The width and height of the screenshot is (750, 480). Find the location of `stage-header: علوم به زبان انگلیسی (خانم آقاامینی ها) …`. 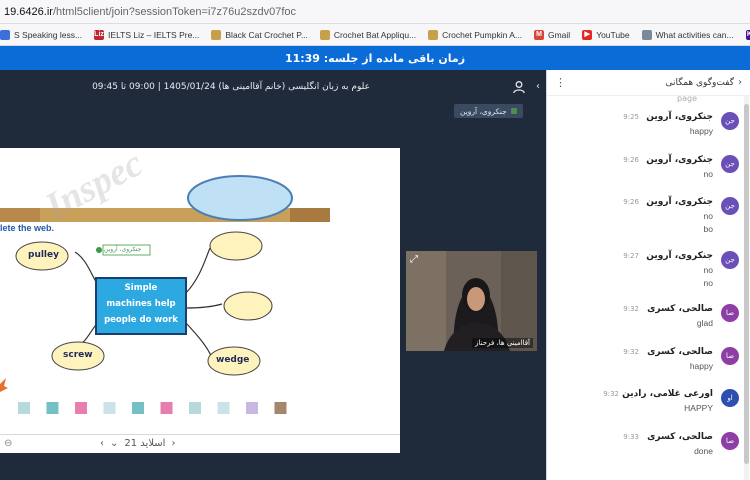

stage-header: علوم به زبان انگلیسی (خانم آقاامینی ها) … is located at coordinates (273, 88).